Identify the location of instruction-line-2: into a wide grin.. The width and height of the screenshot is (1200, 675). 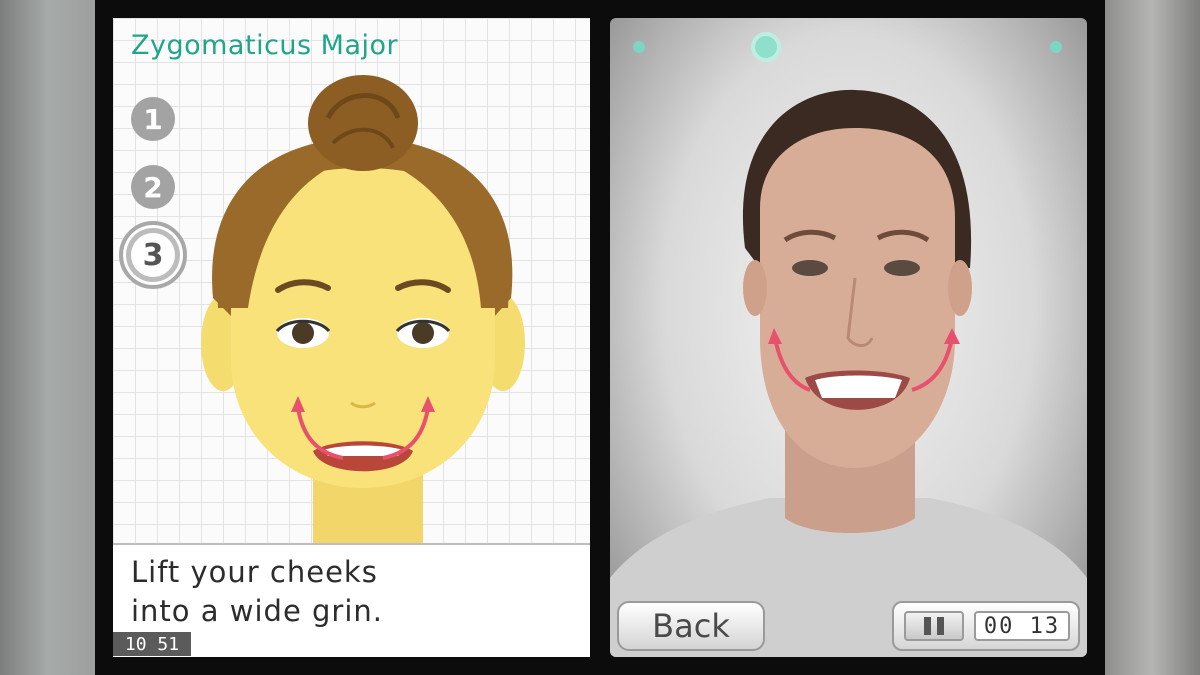
(257, 611).